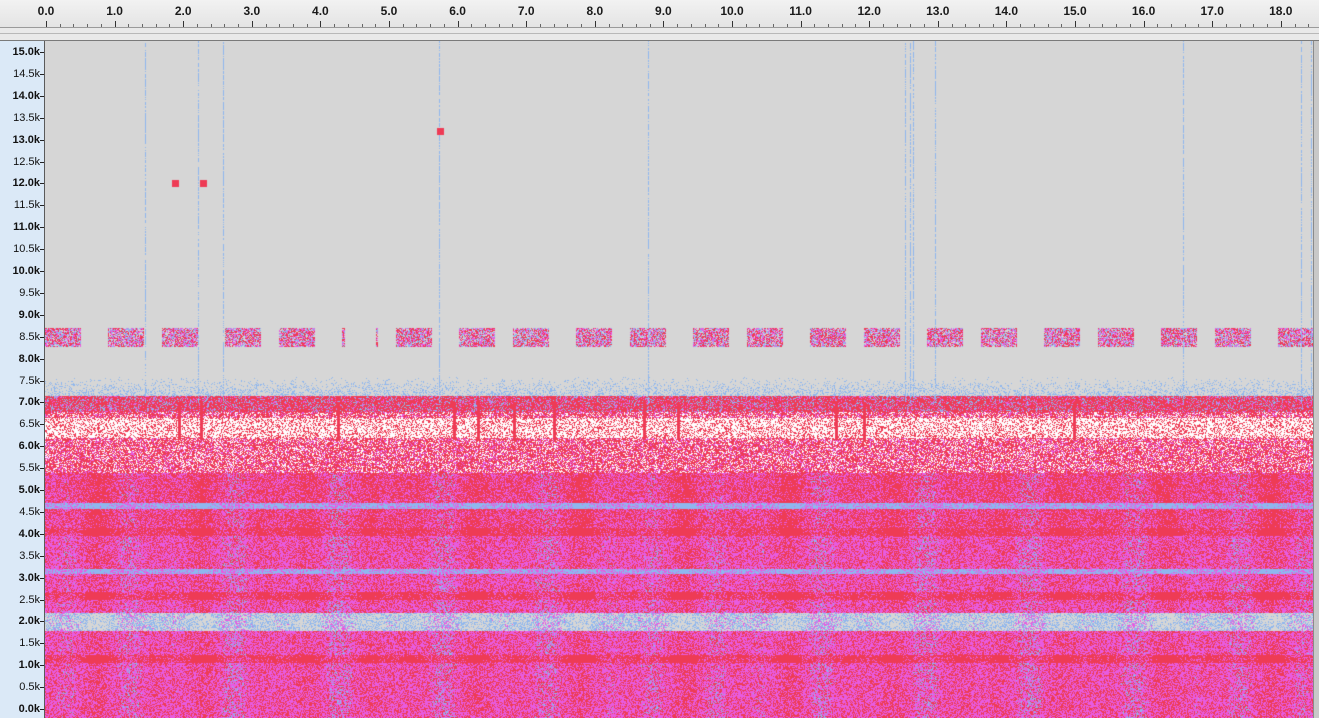 This screenshot has height=718, width=1319. Describe the element at coordinates (29, 292) in the screenshot. I see `frequency-label: 9.5k` at that location.